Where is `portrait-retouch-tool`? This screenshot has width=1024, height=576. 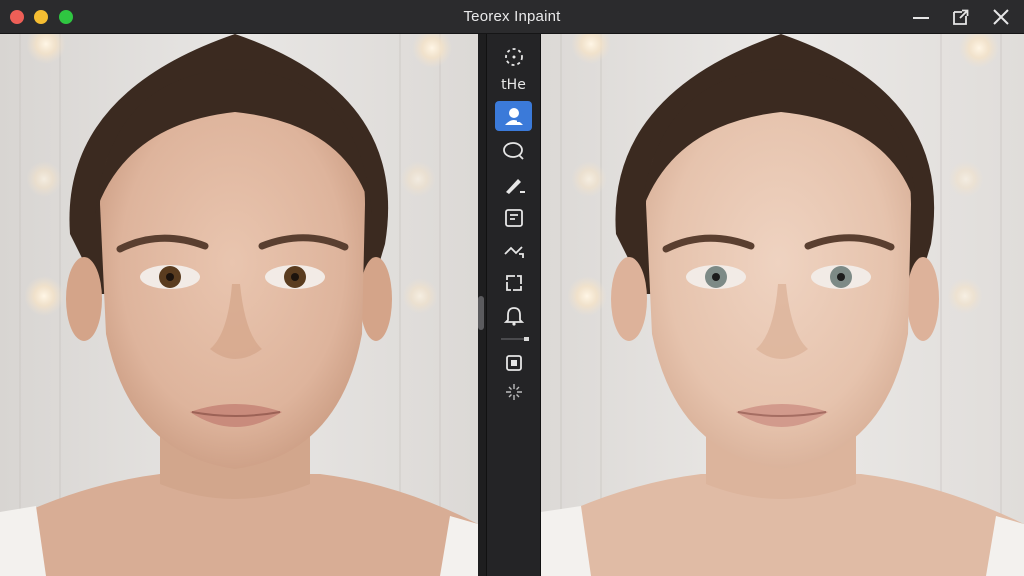 portrait-retouch-tool is located at coordinates (513, 116).